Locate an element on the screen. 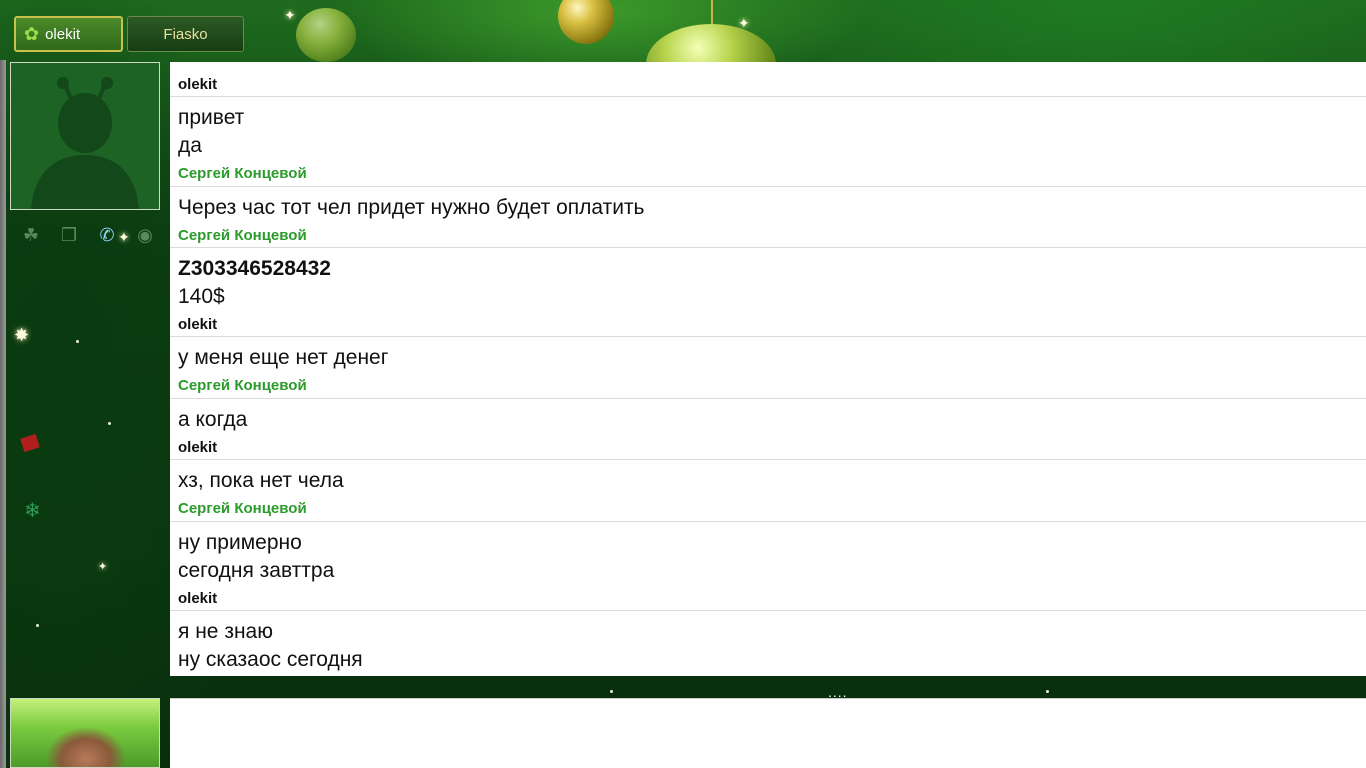 The height and width of the screenshot is (768, 1366). default-avatar-silhouette-icon is located at coordinates (85, 136).